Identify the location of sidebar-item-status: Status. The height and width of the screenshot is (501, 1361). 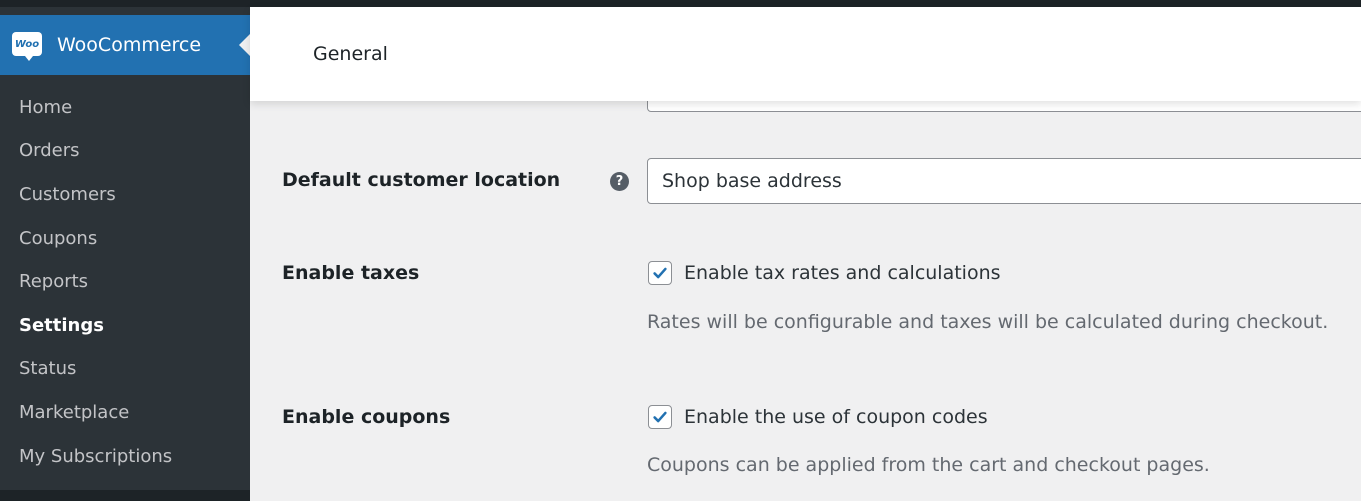
(47, 368).